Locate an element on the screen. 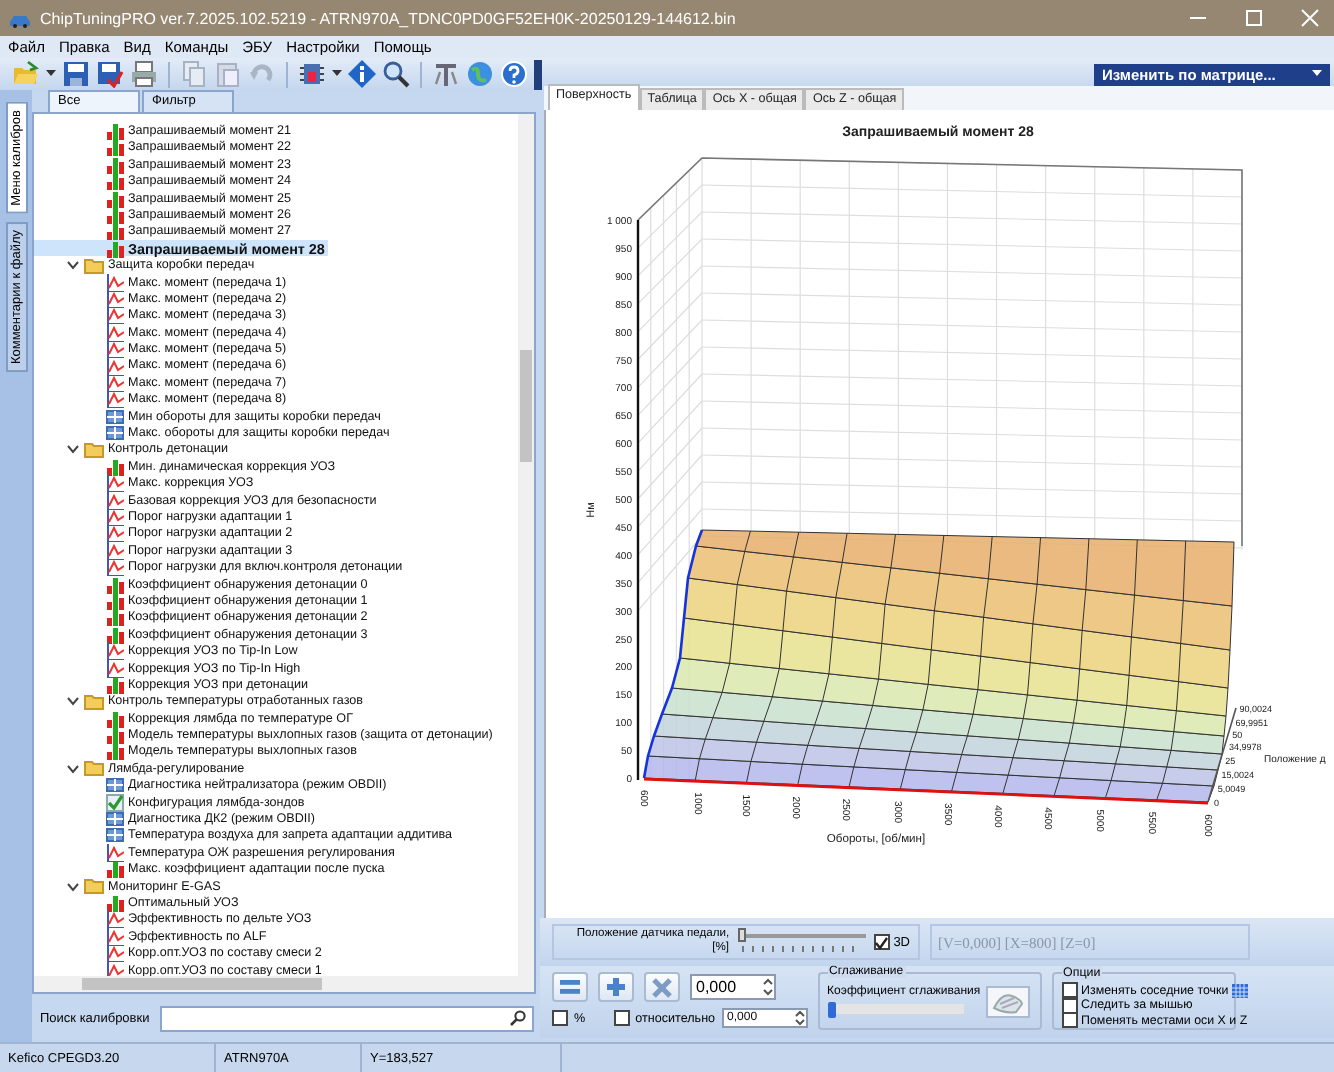 The image size is (1334, 1072). value-input: 0,000 is located at coordinates (733, 987).